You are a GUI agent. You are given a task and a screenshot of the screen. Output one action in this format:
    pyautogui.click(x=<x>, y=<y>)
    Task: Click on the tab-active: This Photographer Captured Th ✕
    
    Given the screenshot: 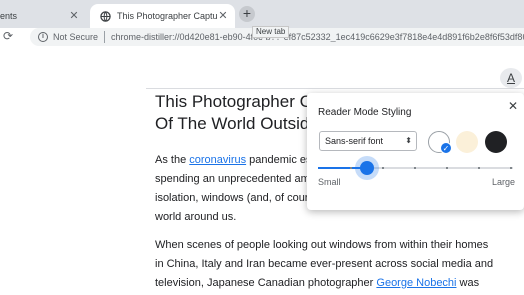 What is the action you would take?
    pyautogui.click(x=162, y=16)
    